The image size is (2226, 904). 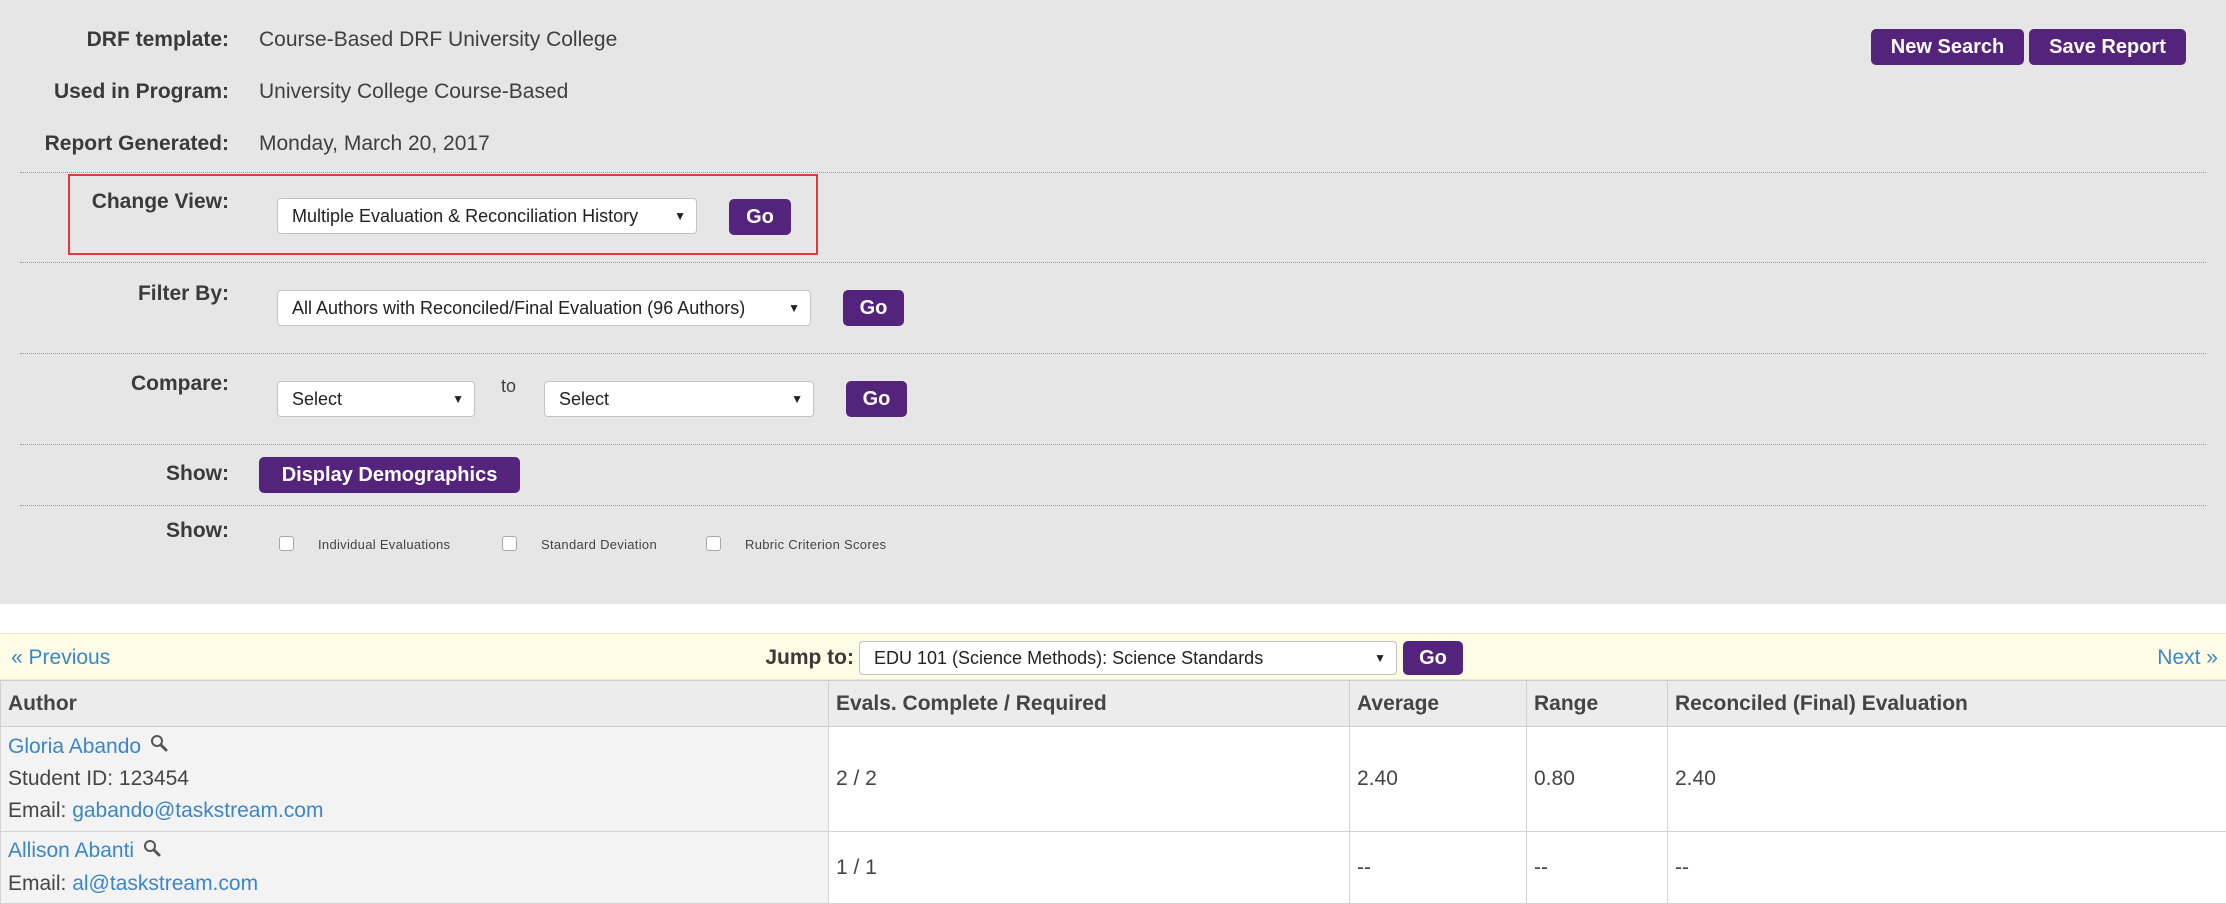 I want to click on change-view-label: Change View:, so click(x=160, y=202).